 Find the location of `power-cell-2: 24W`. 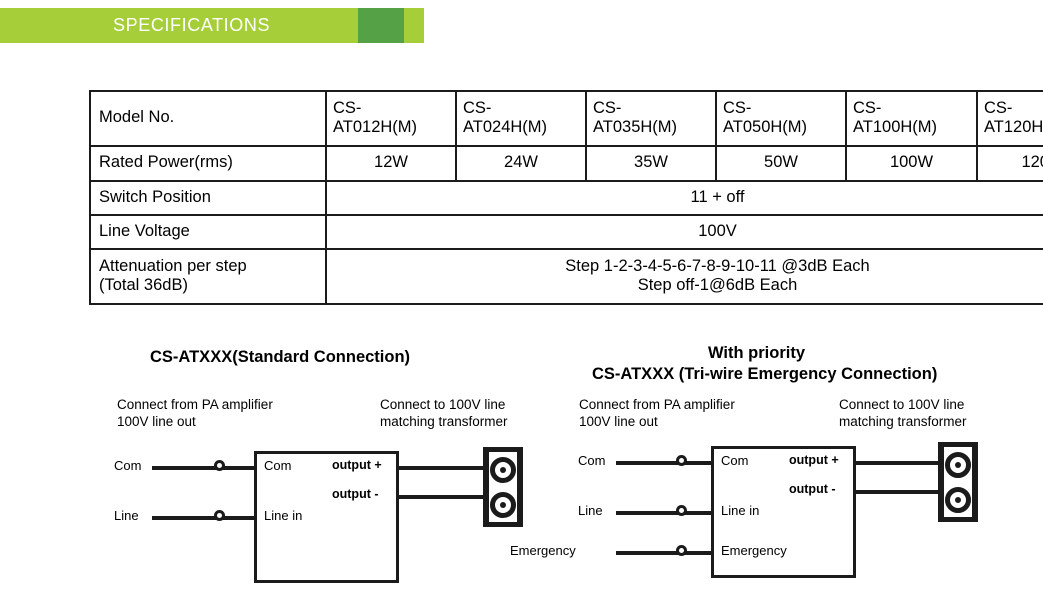

power-cell-2: 24W is located at coordinates (521, 163).